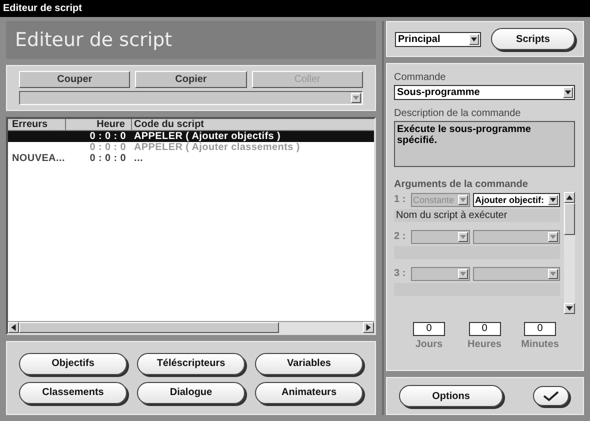 The width and height of the screenshot is (590, 421). What do you see at coordinates (309, 393) in the screenshot?
I see `nav-button: Animateurs` at bounding box center [309, 393].